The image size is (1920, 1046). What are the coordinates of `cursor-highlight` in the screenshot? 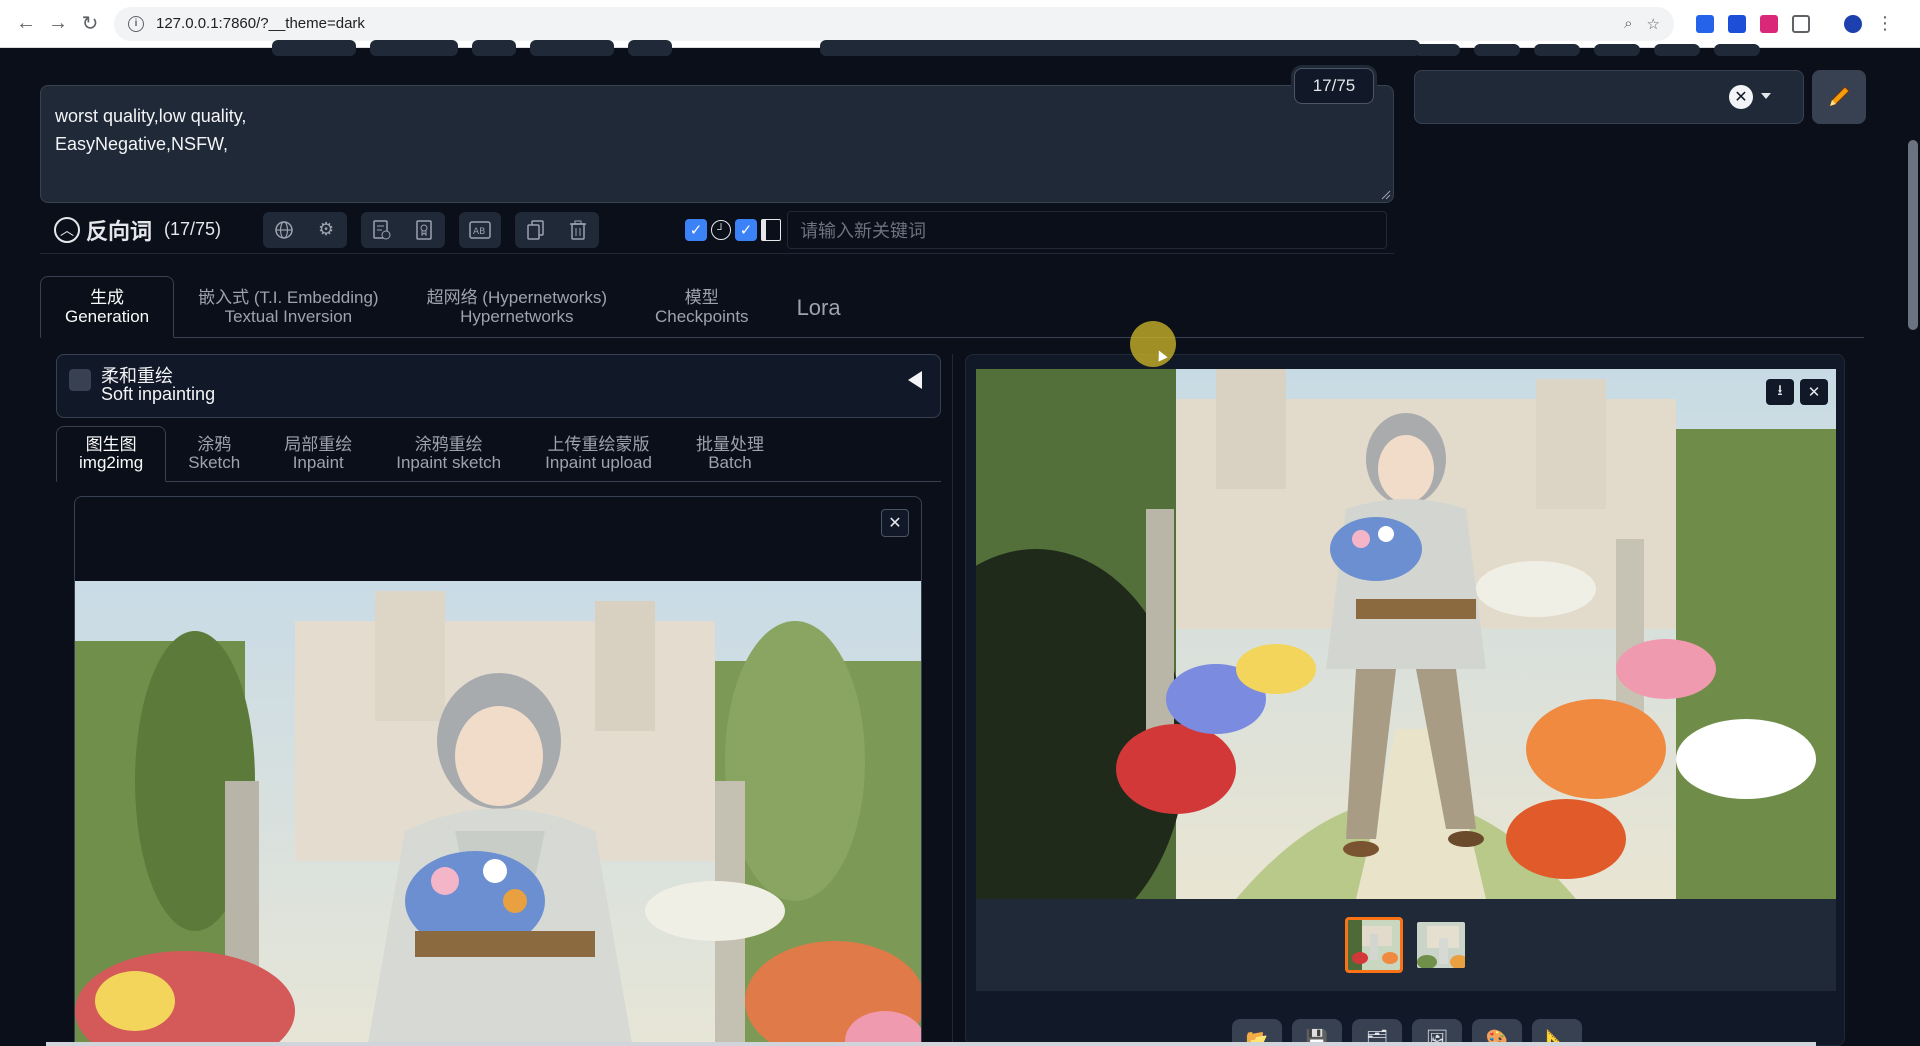 It's located at (1153, 344).